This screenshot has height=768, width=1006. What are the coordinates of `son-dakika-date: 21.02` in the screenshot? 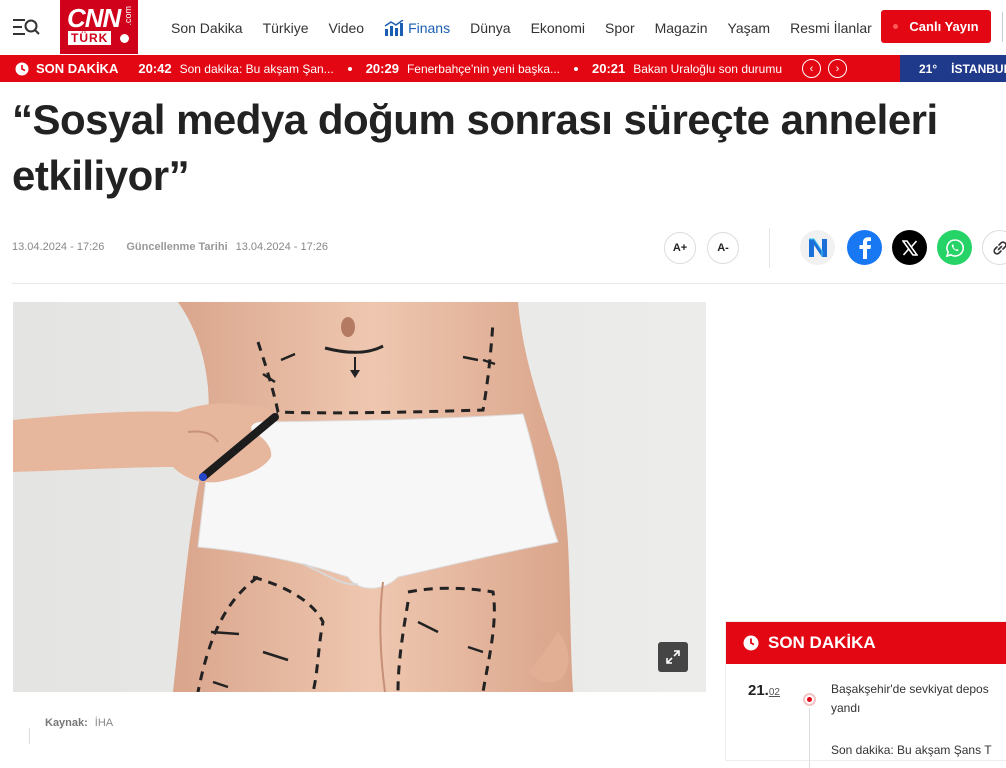 It's located at (778, 690).